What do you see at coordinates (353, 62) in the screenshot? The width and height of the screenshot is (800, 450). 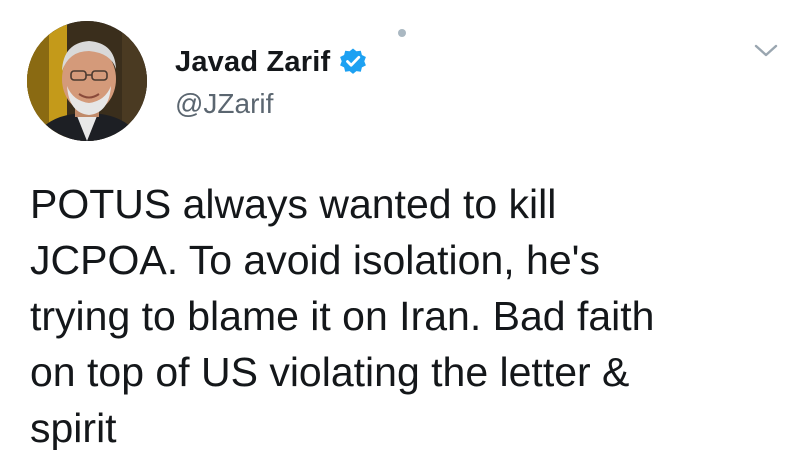 I see `verified-badge-icon` at bounding box center [353, 62].